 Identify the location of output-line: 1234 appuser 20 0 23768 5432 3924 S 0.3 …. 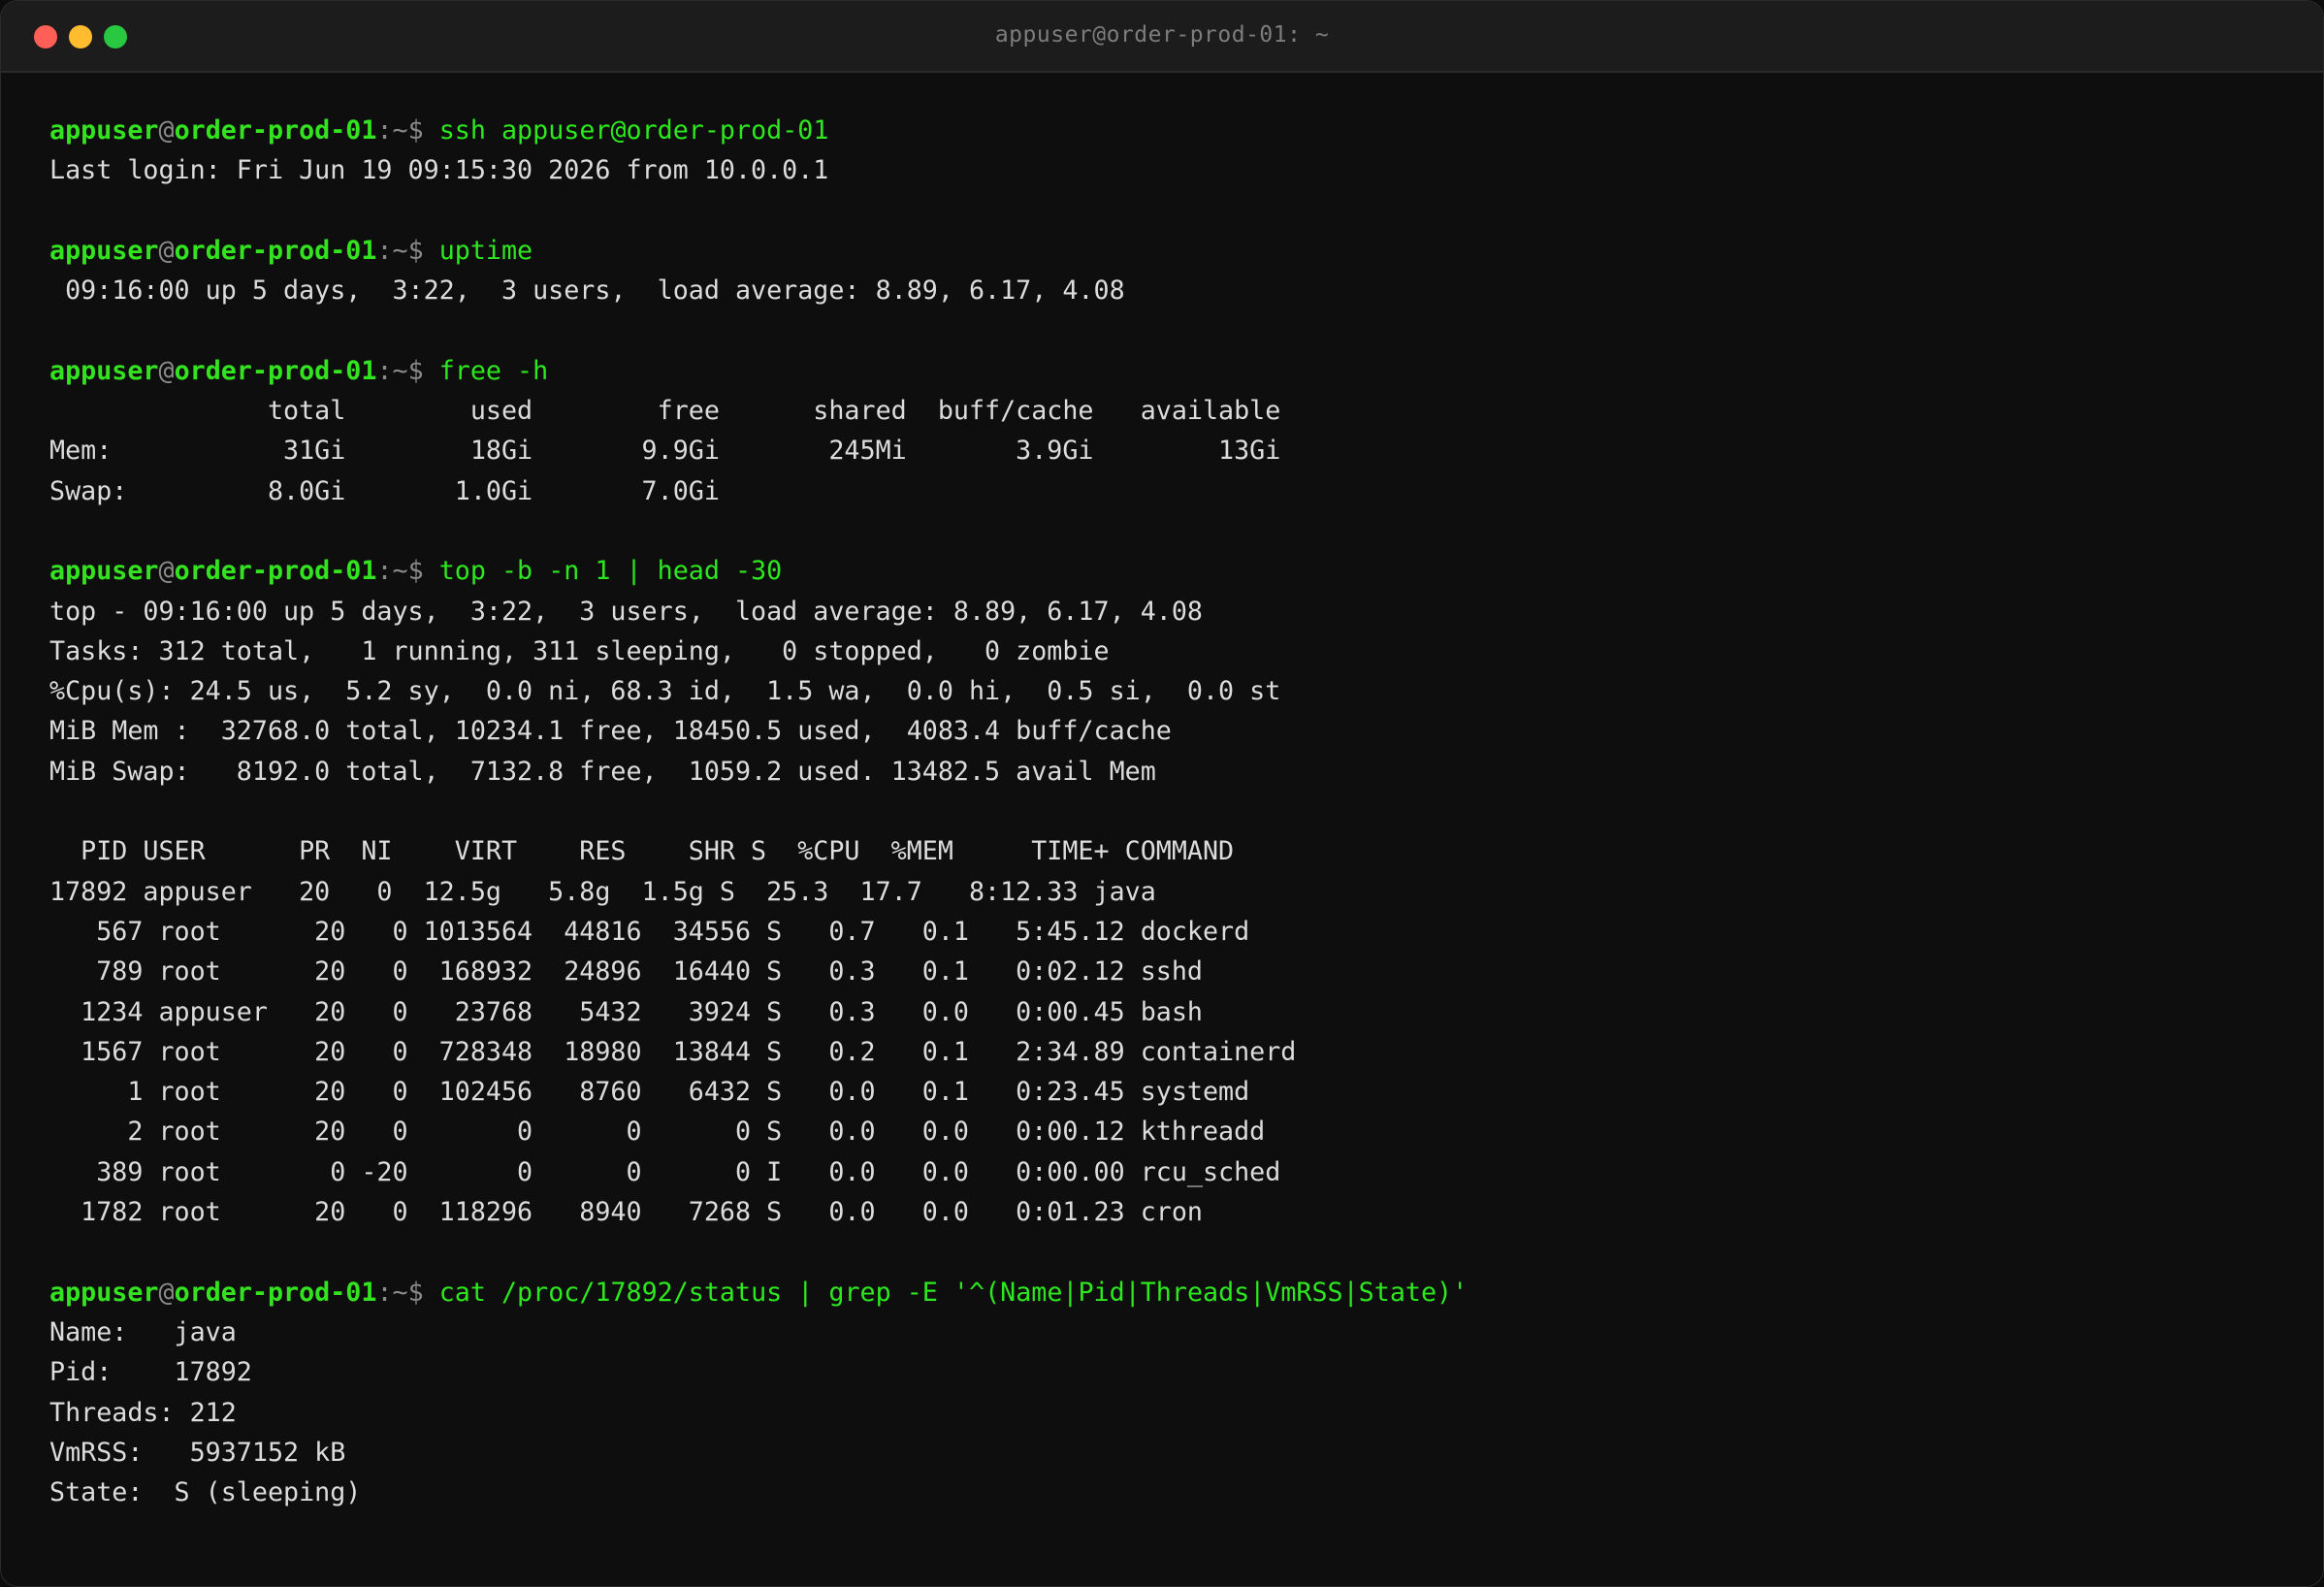
(626, 1011).